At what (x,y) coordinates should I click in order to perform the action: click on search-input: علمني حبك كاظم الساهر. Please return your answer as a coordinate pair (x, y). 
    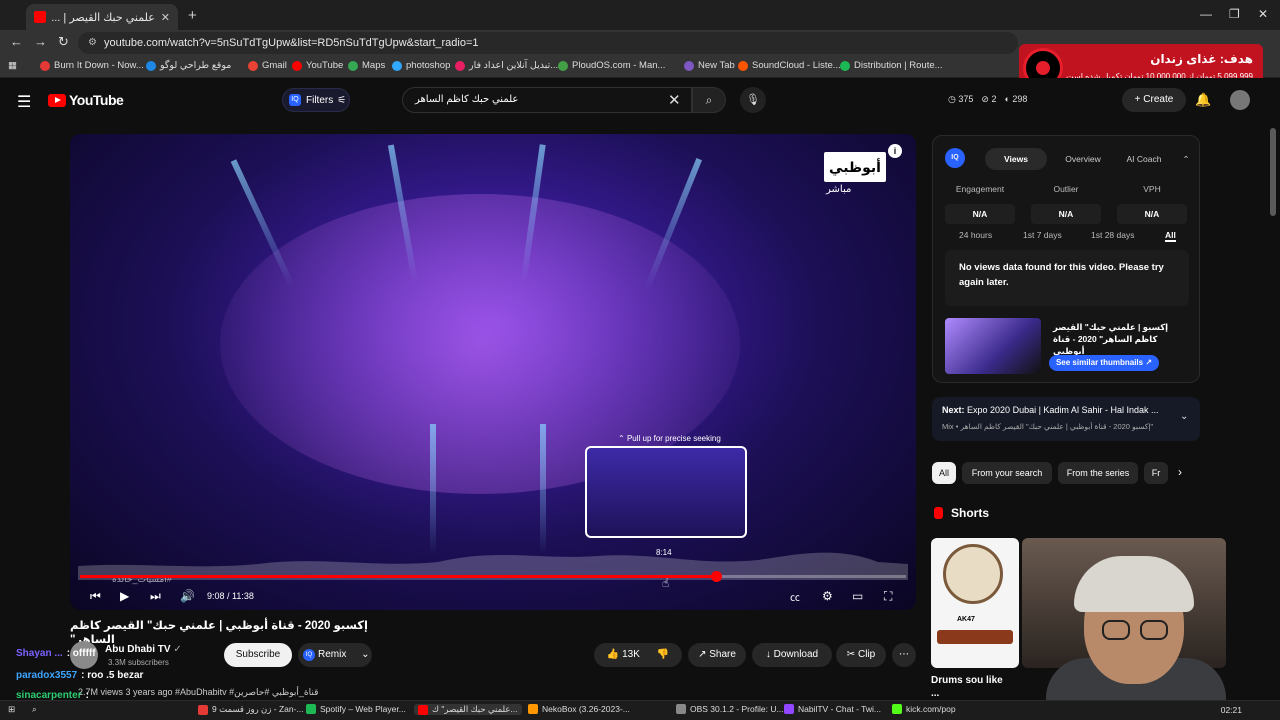
    Looking at the image, I should click on (547, 100).